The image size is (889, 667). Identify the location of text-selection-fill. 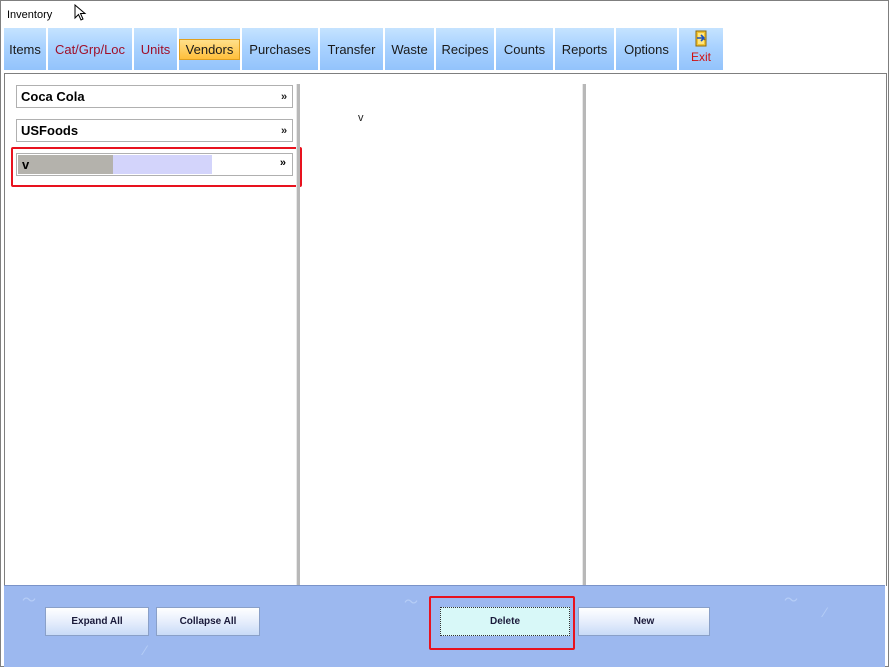
(65, 164).